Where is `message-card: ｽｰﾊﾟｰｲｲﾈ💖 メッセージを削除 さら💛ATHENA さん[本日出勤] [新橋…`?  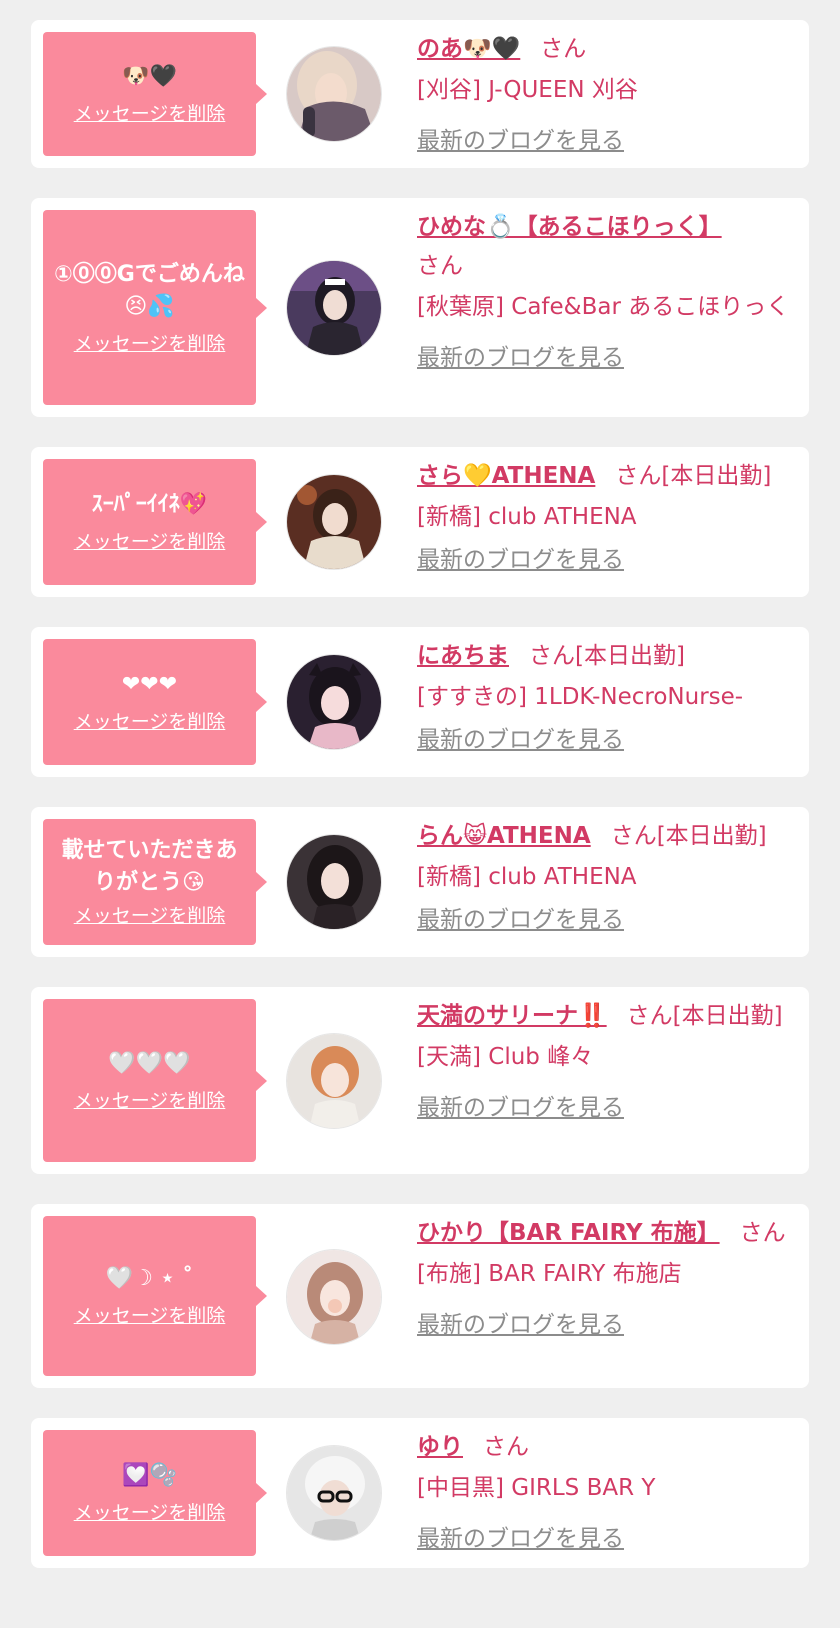 message-card: ｽｰﾊﾟｰｲｲﾈ💖 メッセージを削除 さら💛ATHENA さん[本日出勤] [新橋… is located at coordinates (420, 522).